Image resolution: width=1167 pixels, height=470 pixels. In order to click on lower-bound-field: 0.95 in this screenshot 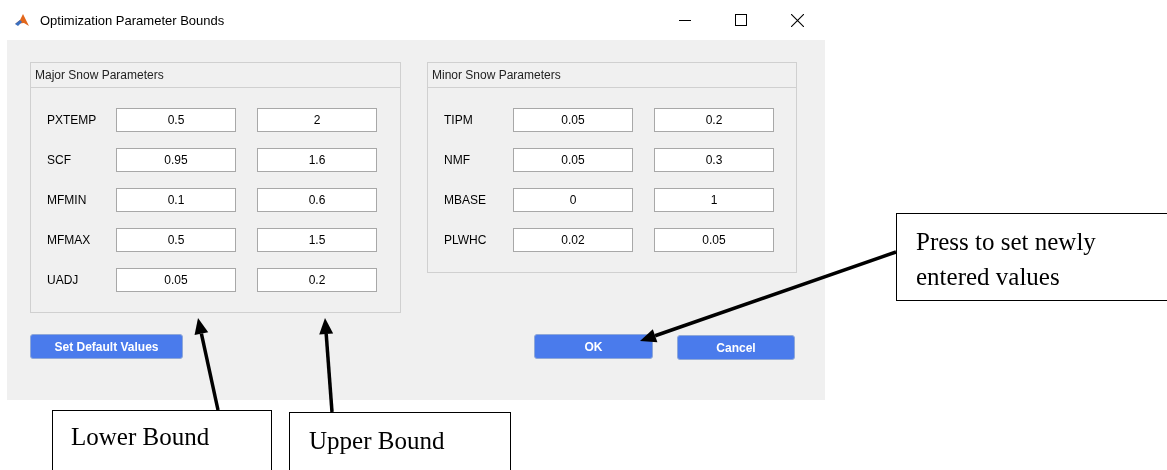, I will do `click(176, 160)`.